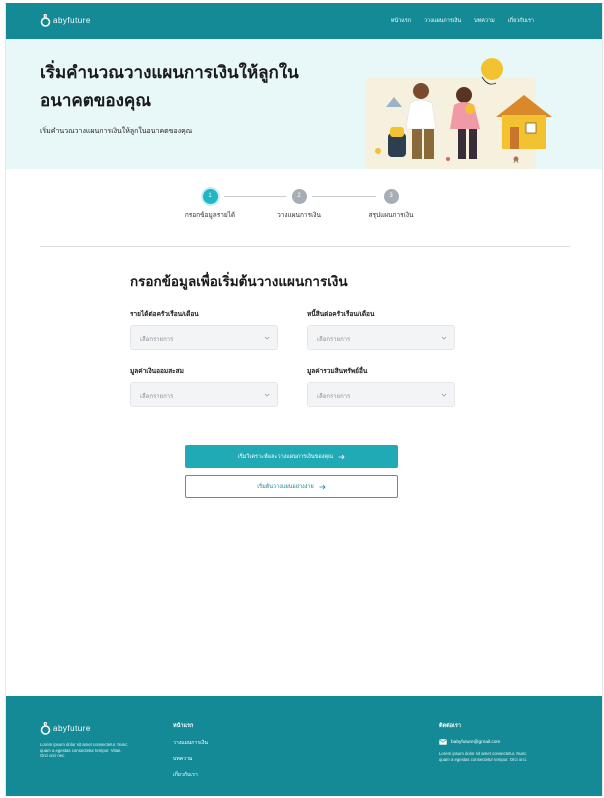 The image size is (604, 798). I want to click on form-title: กรอกข้อมูลเพื่อเริ่มต้นวางแผนการเงิน, so click(239, 281).